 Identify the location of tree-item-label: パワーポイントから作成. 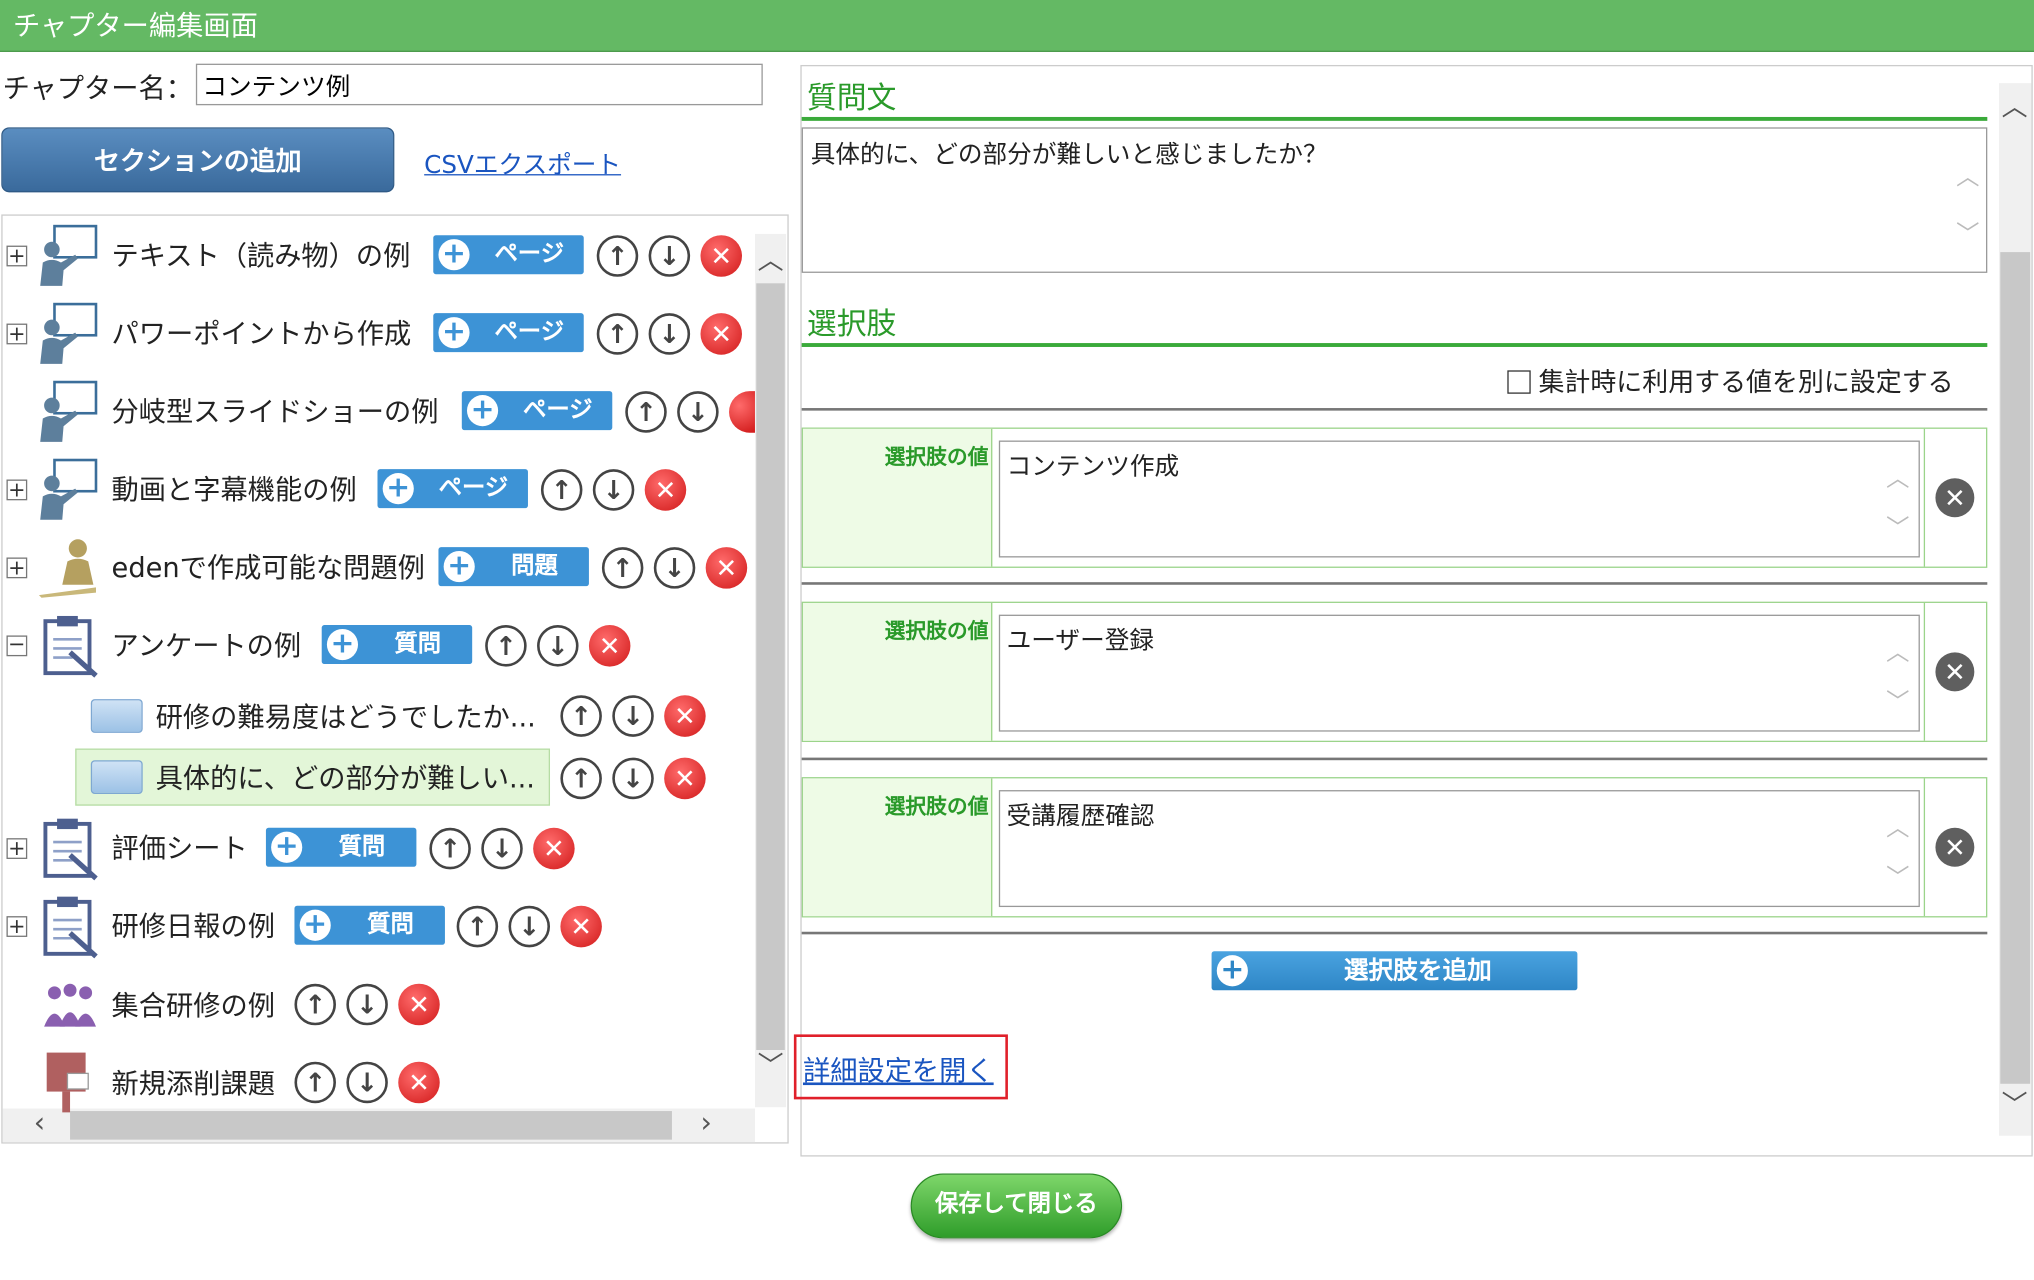
(262, 332).